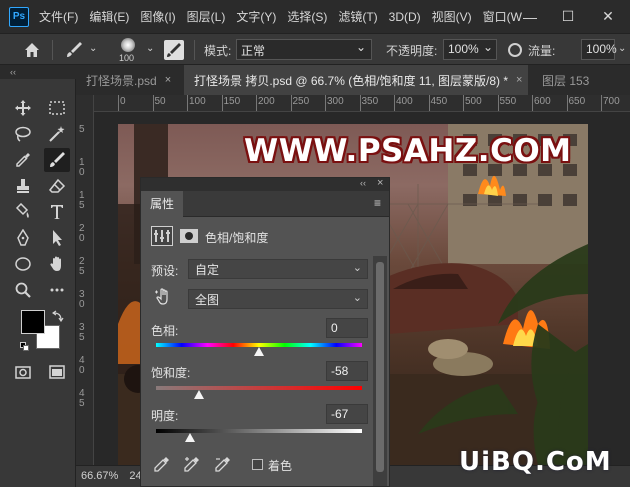  Describe the element at coordinates (23, 212) in the screenshot. I see `gradient-tool-icon` at that location.